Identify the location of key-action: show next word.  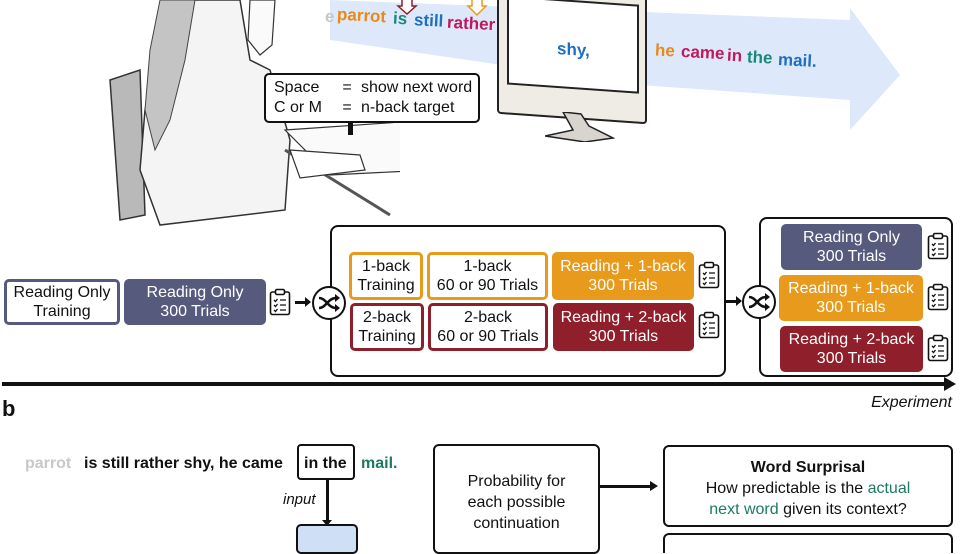
(417, 87).